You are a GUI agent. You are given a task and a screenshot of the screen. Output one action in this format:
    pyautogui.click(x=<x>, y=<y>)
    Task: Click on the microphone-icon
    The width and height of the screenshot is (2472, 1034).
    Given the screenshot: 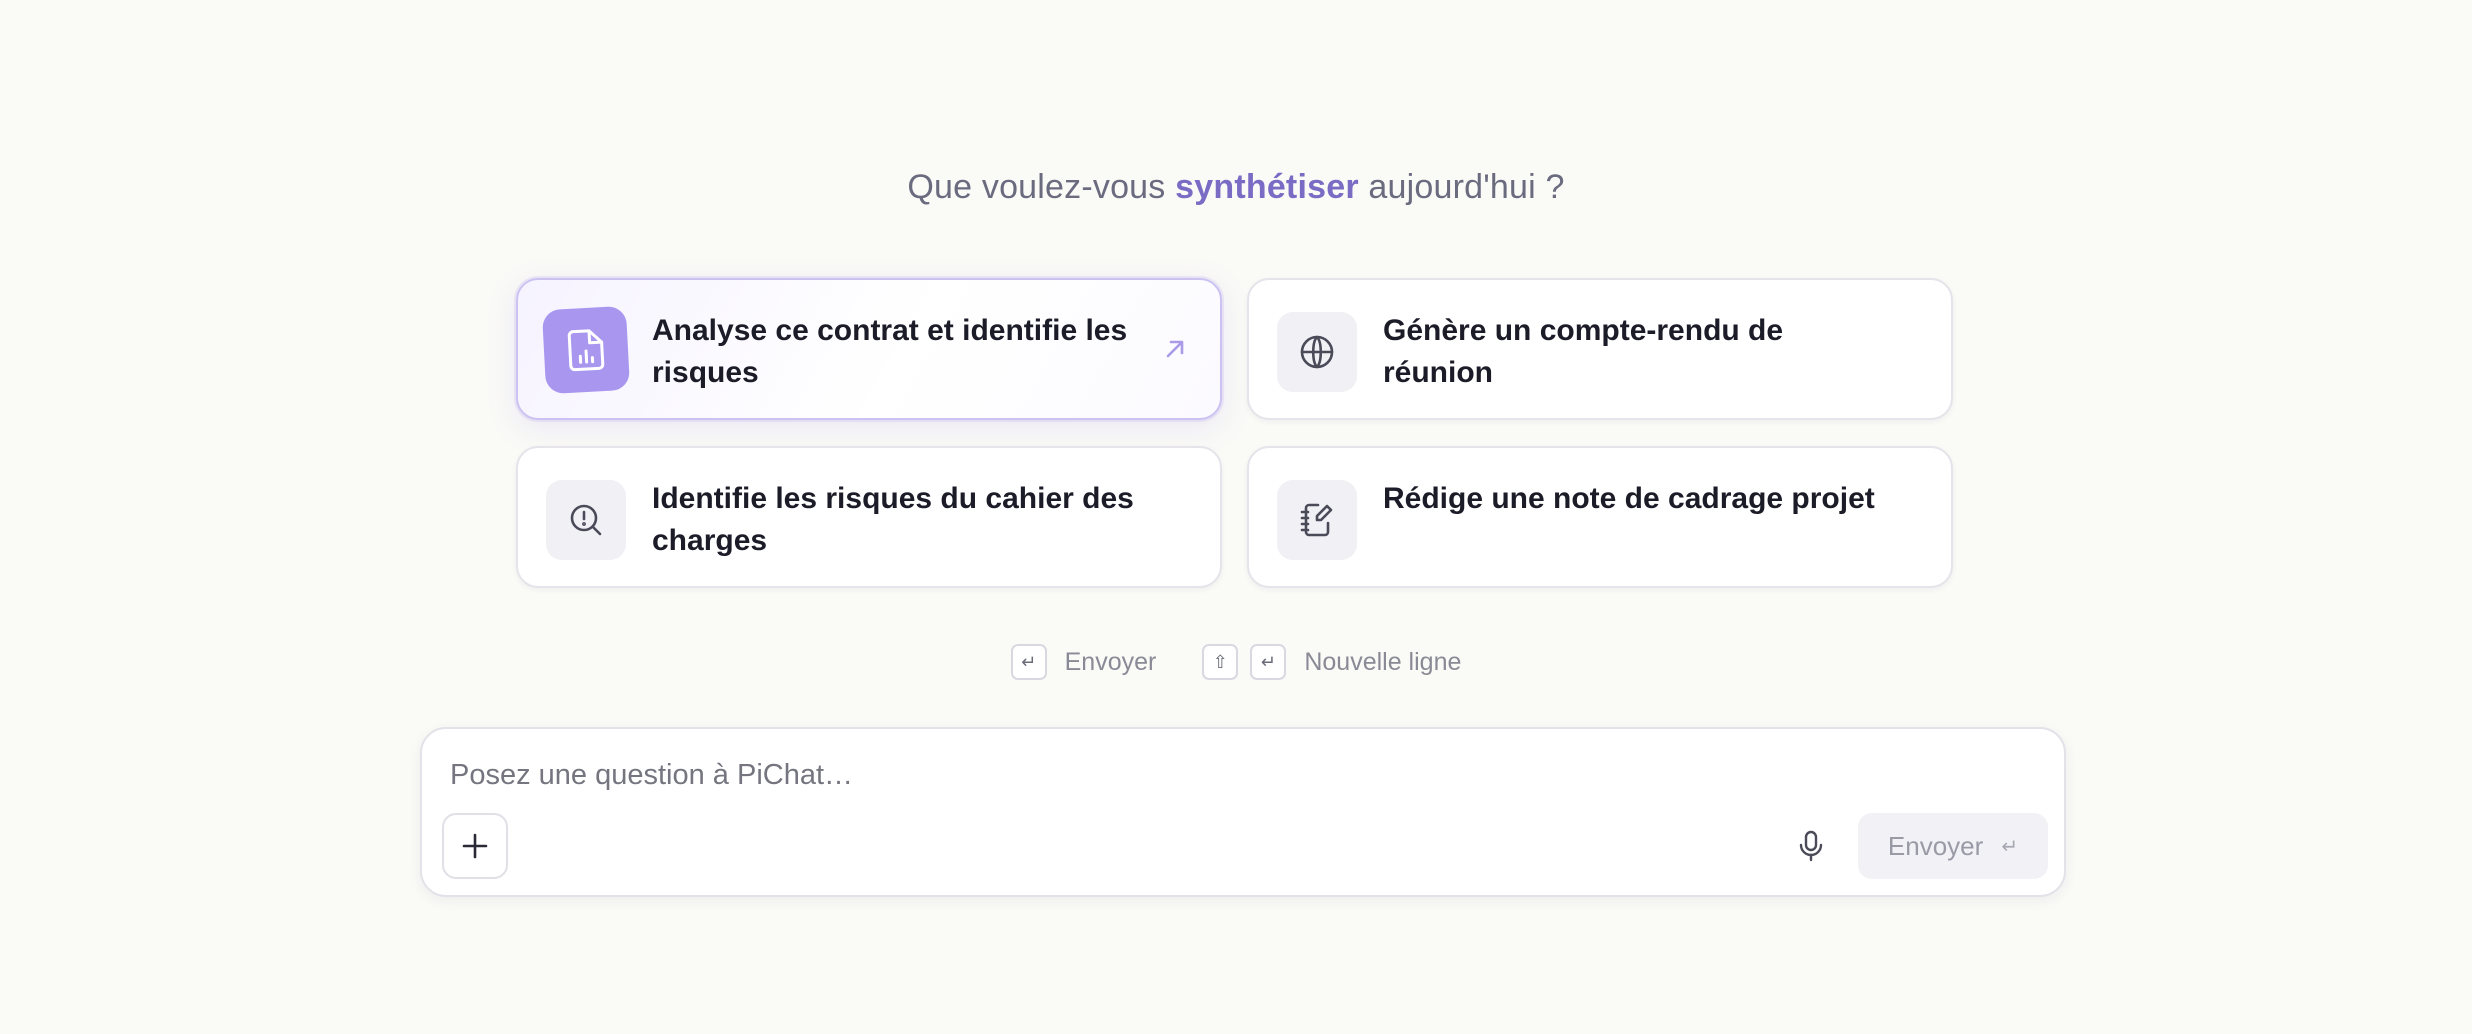 What is the action you would take?
    pyautogui.click(x=1811, y=846)
    